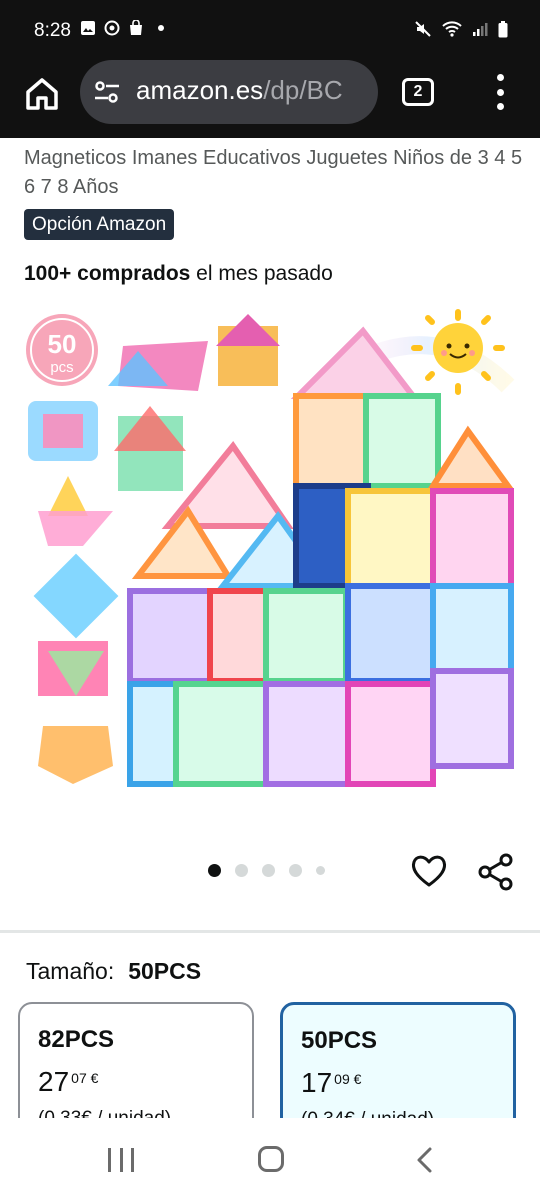 The width and height of the screenshot is (540, 1200). Describe the element at coordinates (452, 29) in the screenshot. I see `wifi-icon` at that location.